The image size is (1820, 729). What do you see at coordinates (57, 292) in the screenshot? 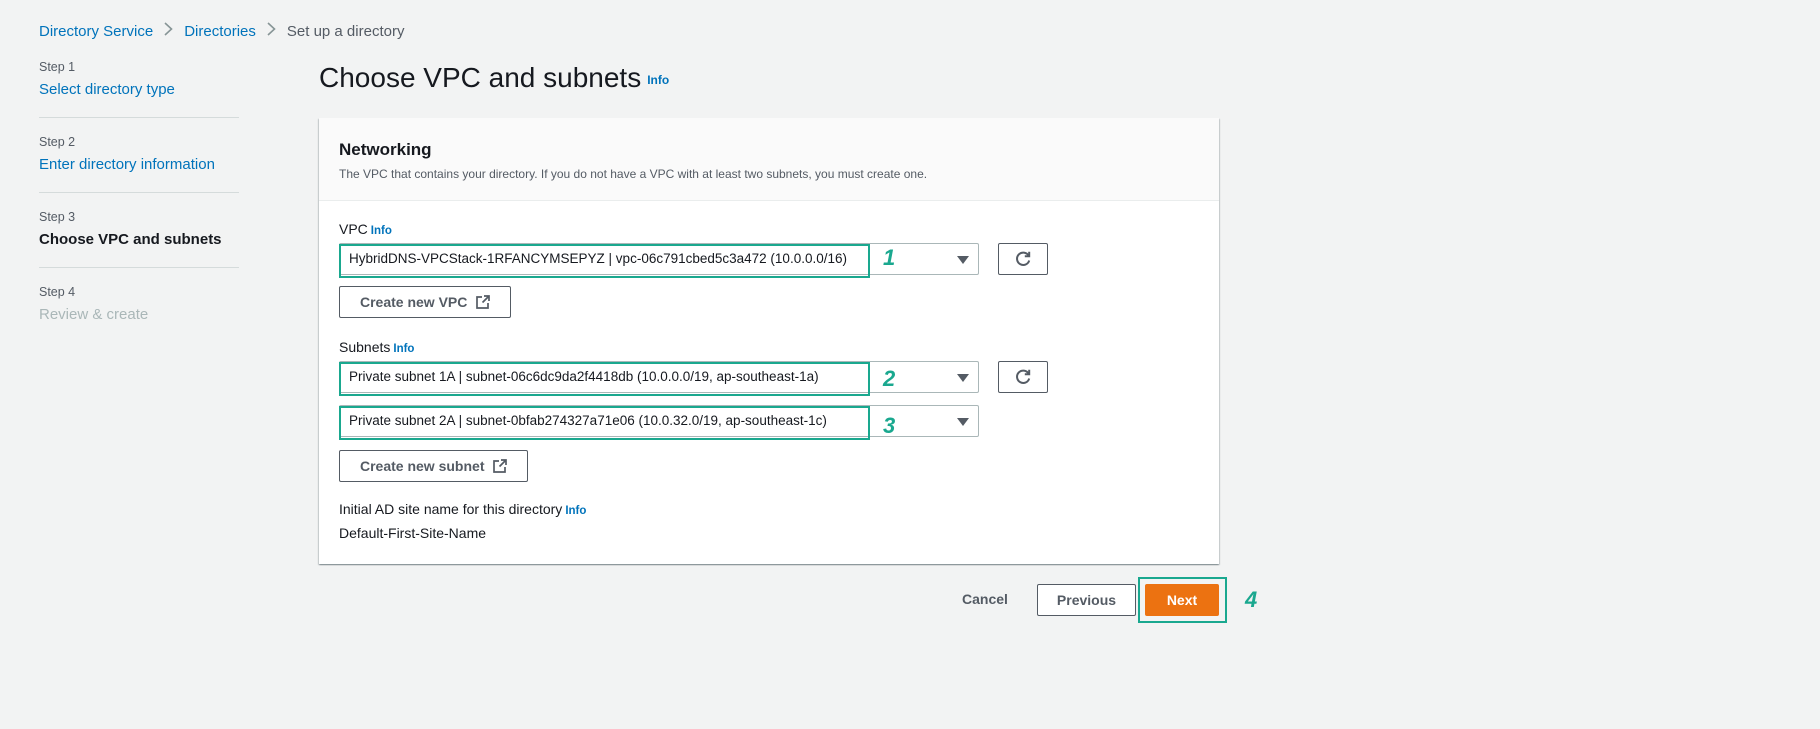
I see `step-number: Step 4` at bounding box center [57, 292].